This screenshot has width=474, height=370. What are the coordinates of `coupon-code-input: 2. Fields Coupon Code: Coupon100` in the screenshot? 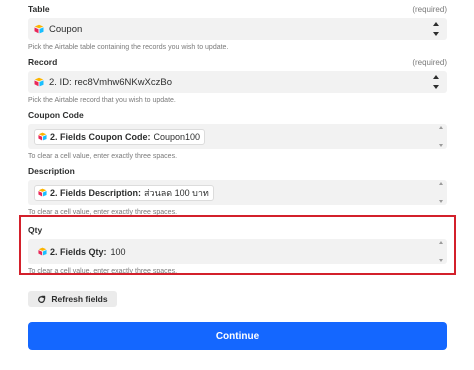 It's located at (237, 136).